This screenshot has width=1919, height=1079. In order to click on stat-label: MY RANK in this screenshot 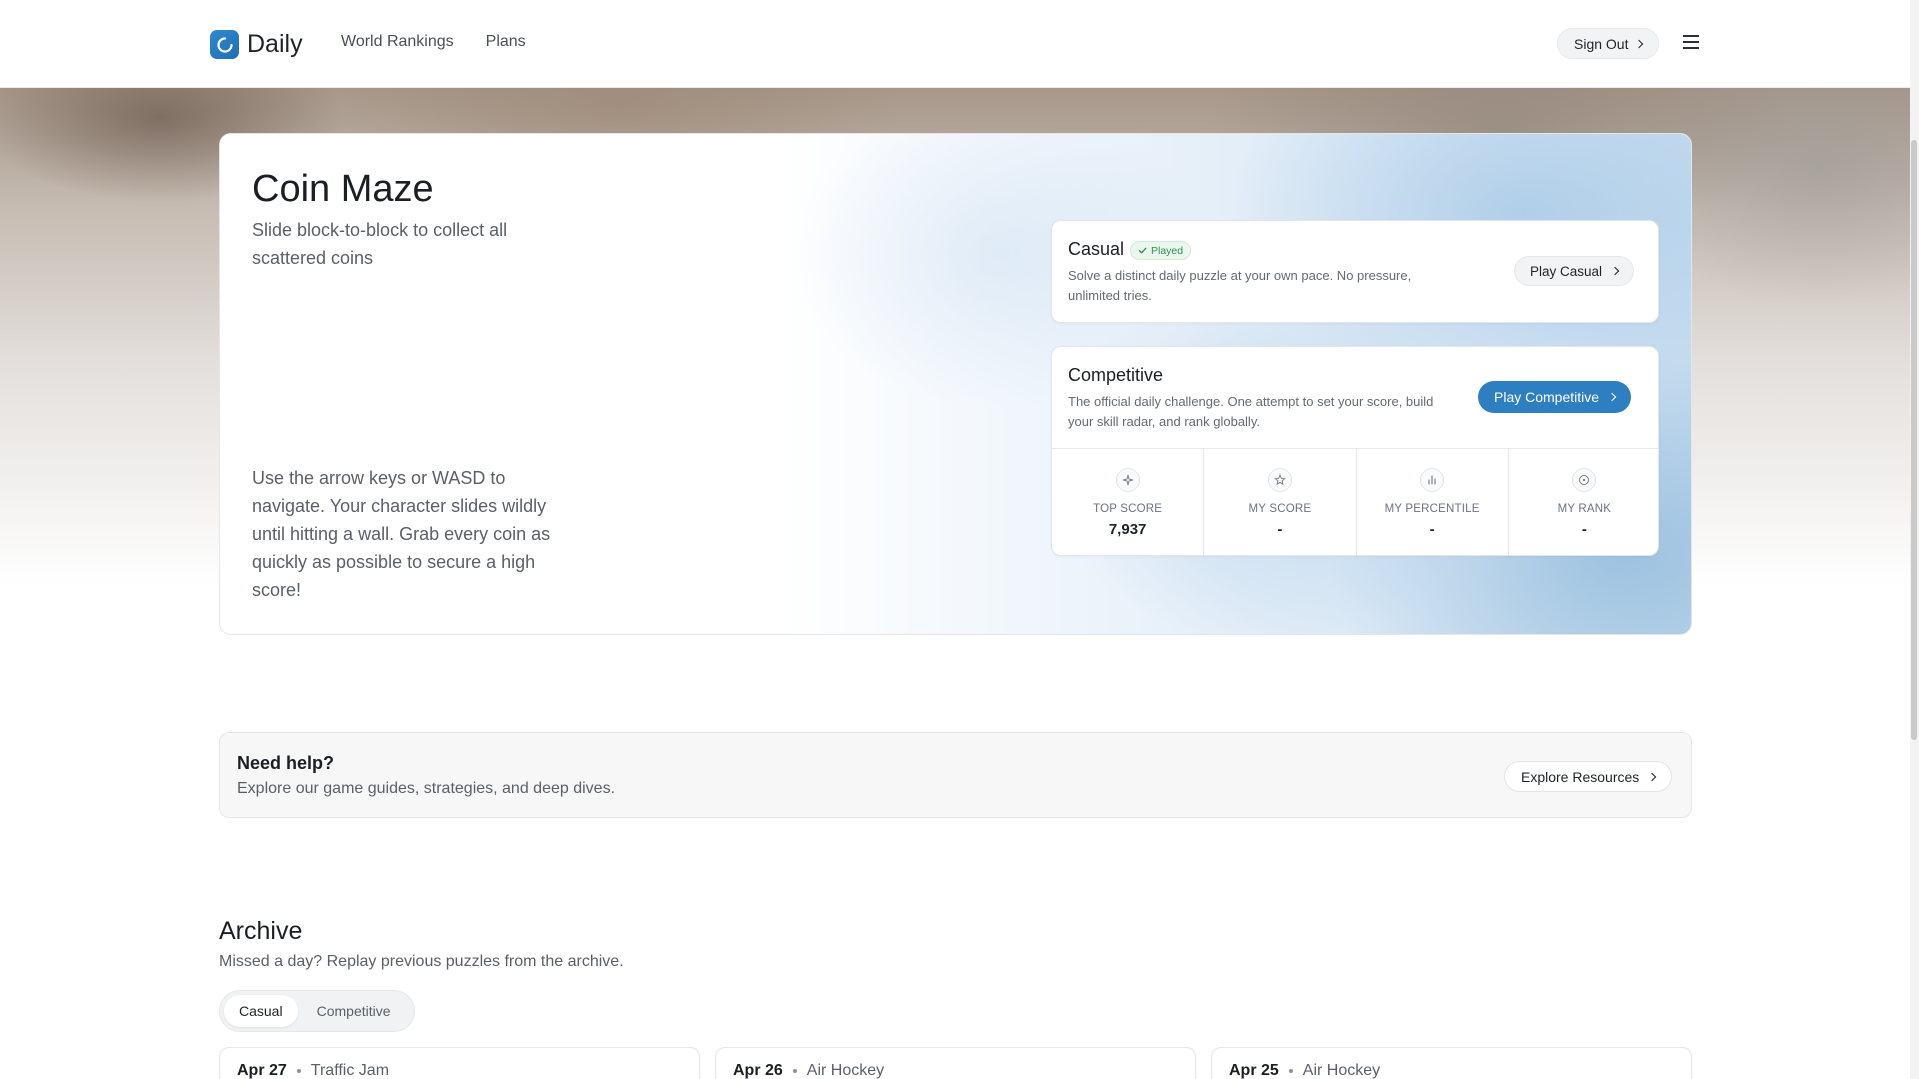, I will do `click(1584, 509)`.